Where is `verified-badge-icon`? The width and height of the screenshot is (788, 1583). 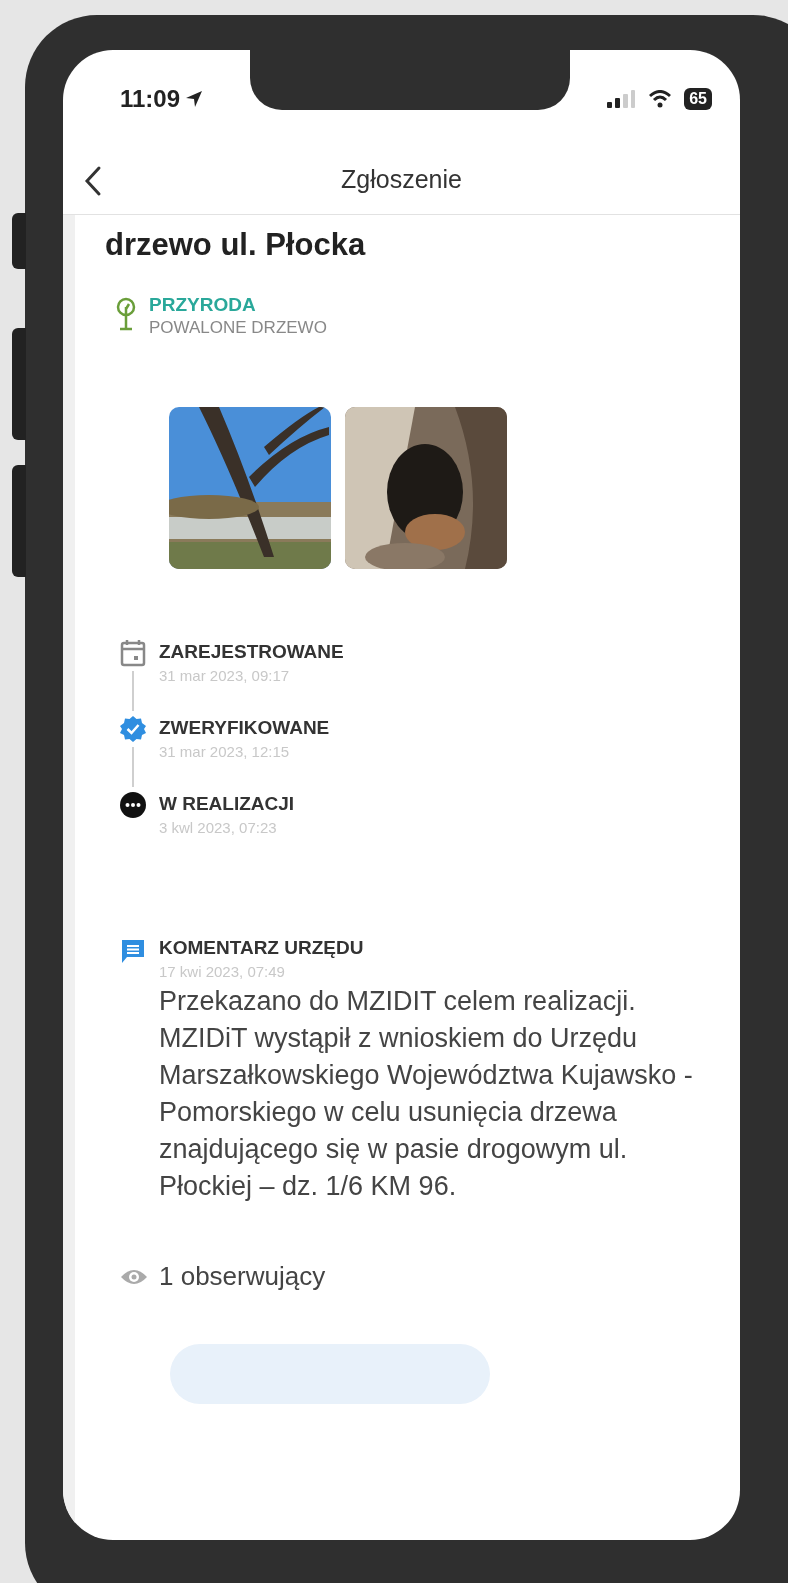 verified-badge-icon is located at coordinates (133, 729).